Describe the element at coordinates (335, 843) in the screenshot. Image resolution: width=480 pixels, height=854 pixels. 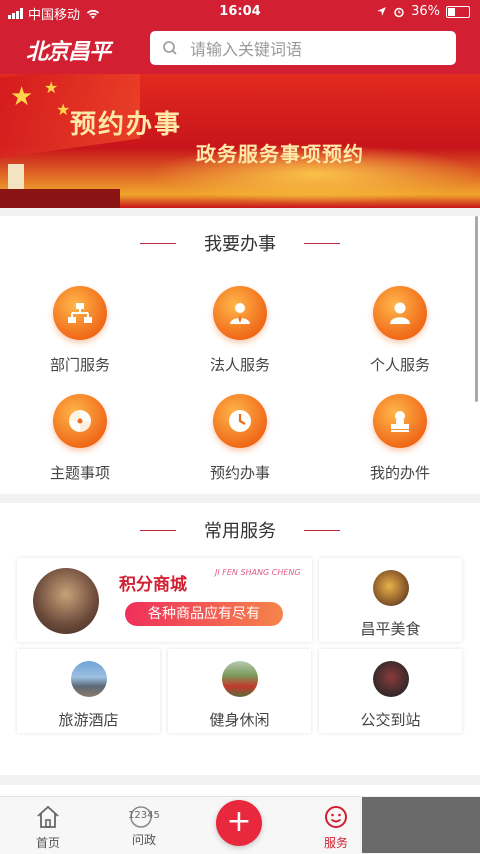
I see `tab-label: 服务` at that location.